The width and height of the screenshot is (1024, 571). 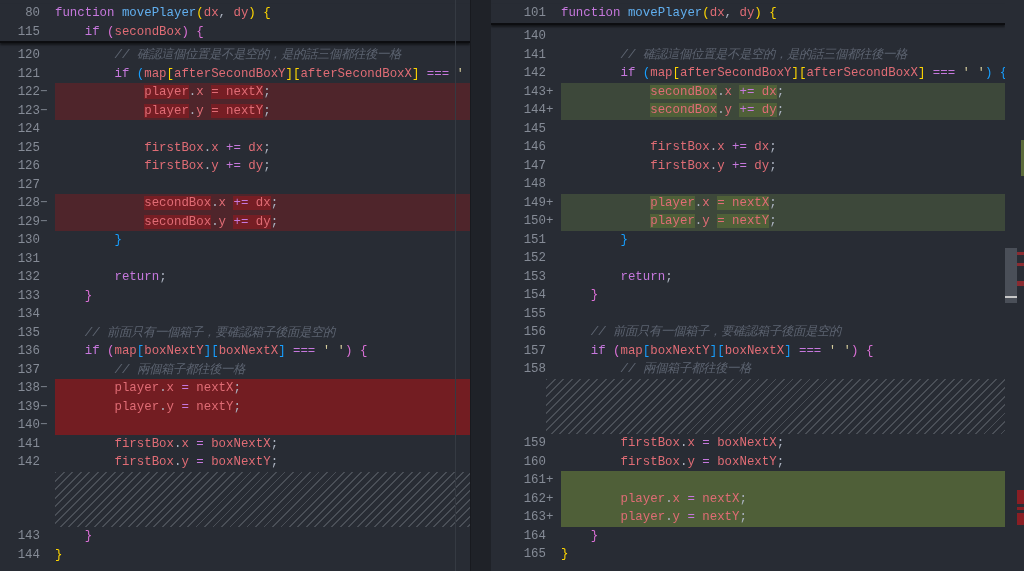 I want to click on line-number: 137, so click(x=28, y=370).